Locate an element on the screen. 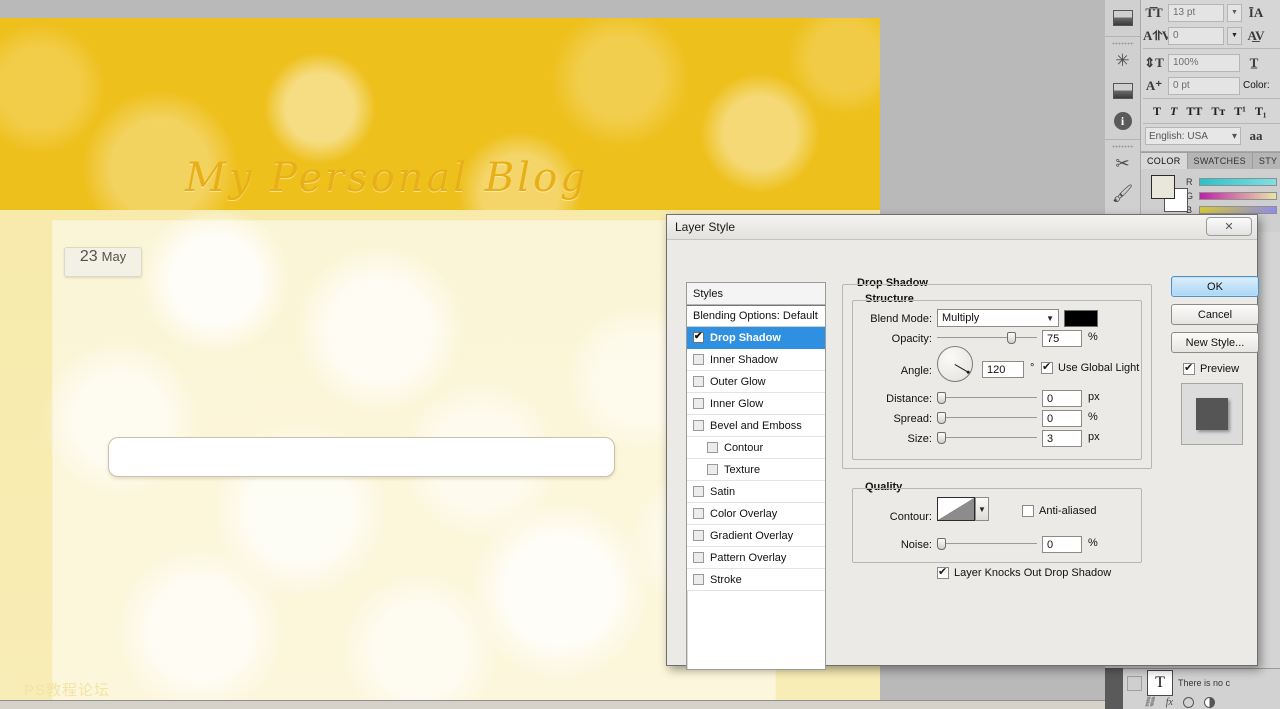 The height and width of the screenshot is (709, 1280). style-item-color-overlay: Color Overlay is located at coordinates (756, 514).